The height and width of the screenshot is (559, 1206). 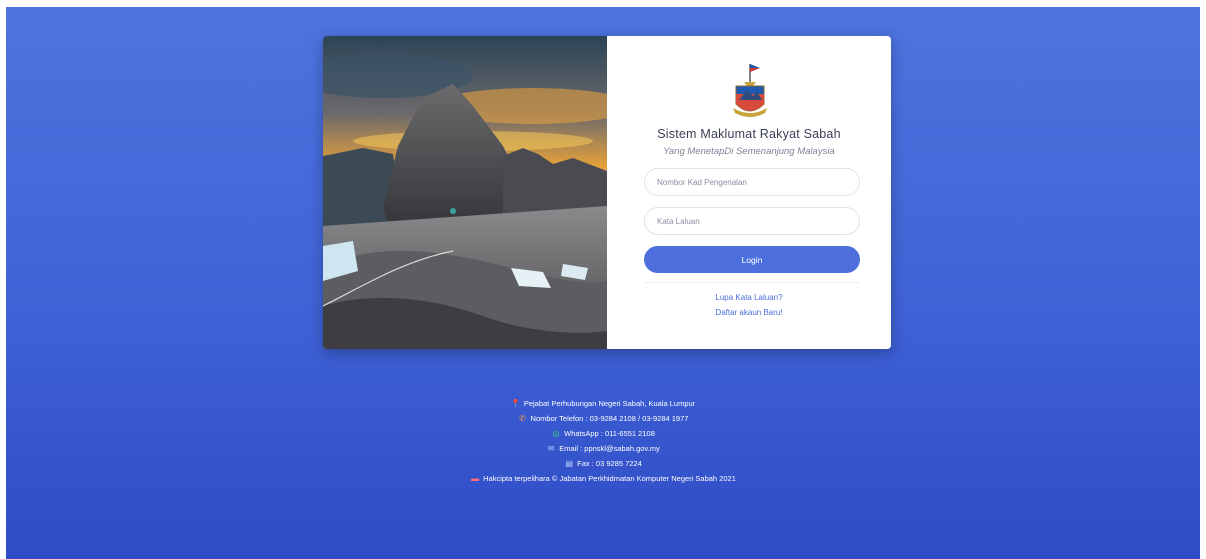 I want to click on envelope-icon: ✉, so click(x=551, y=448).